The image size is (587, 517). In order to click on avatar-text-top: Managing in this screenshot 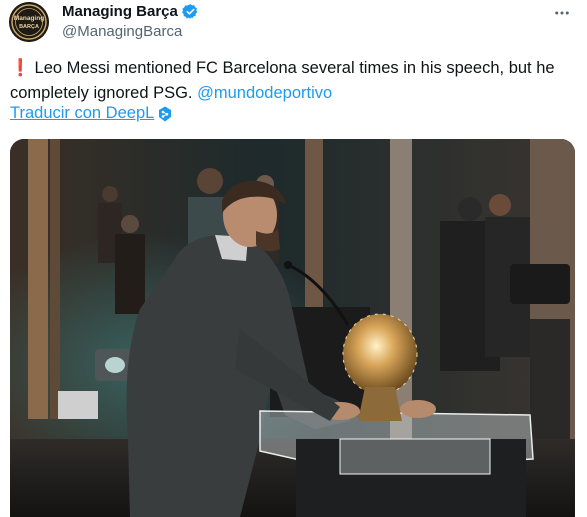, I will do `click(29, 18)`.